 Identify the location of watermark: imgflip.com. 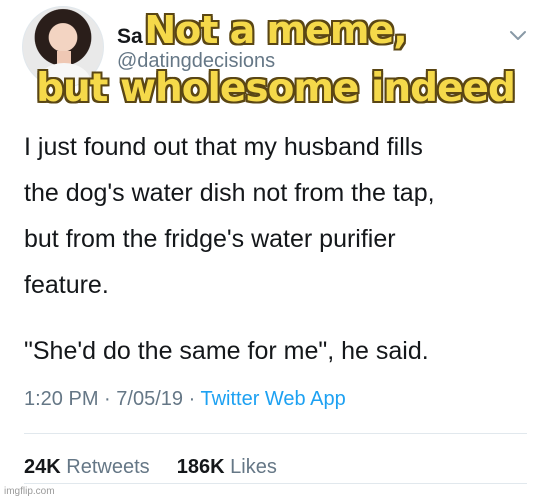
(29, 491).